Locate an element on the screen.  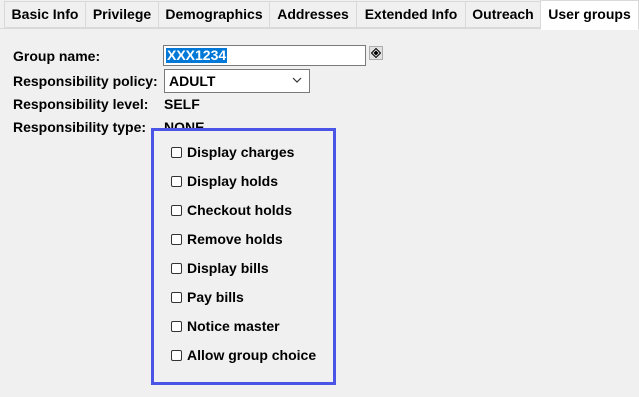
tab-privilege: Privilege is located at coordinates (122, 14).